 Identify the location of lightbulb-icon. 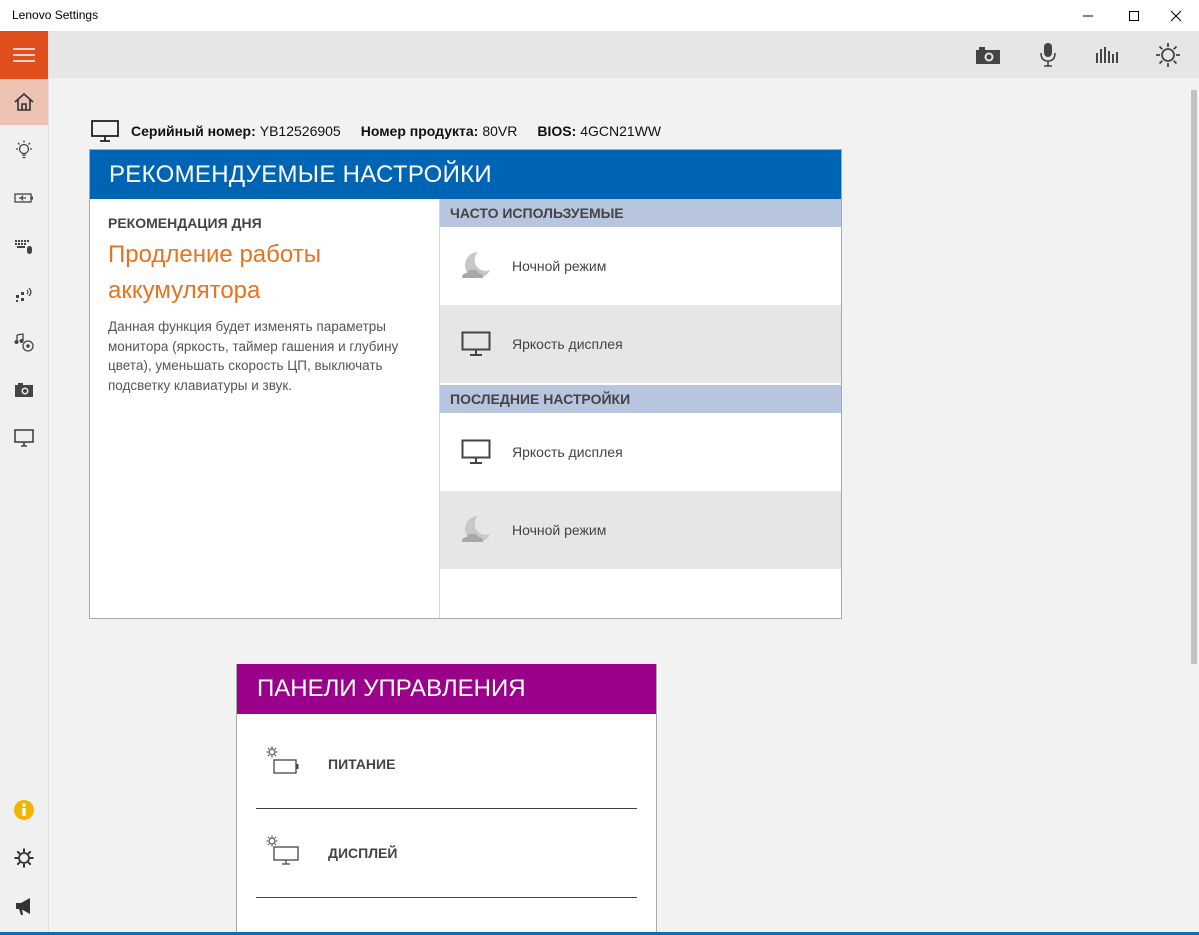
(24, 149).